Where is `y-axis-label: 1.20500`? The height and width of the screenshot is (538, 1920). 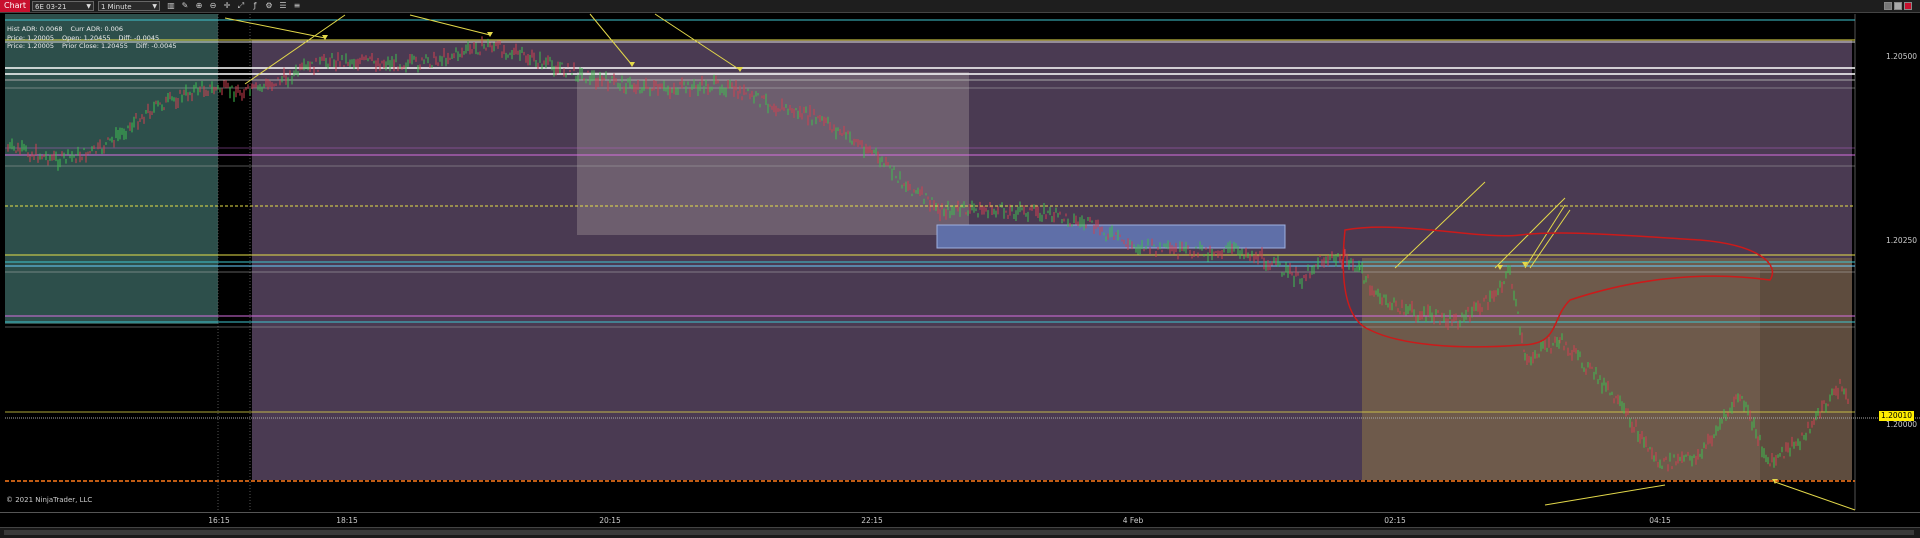
y-axis-label: 1.20500 is located at coordinates (1902, 56).